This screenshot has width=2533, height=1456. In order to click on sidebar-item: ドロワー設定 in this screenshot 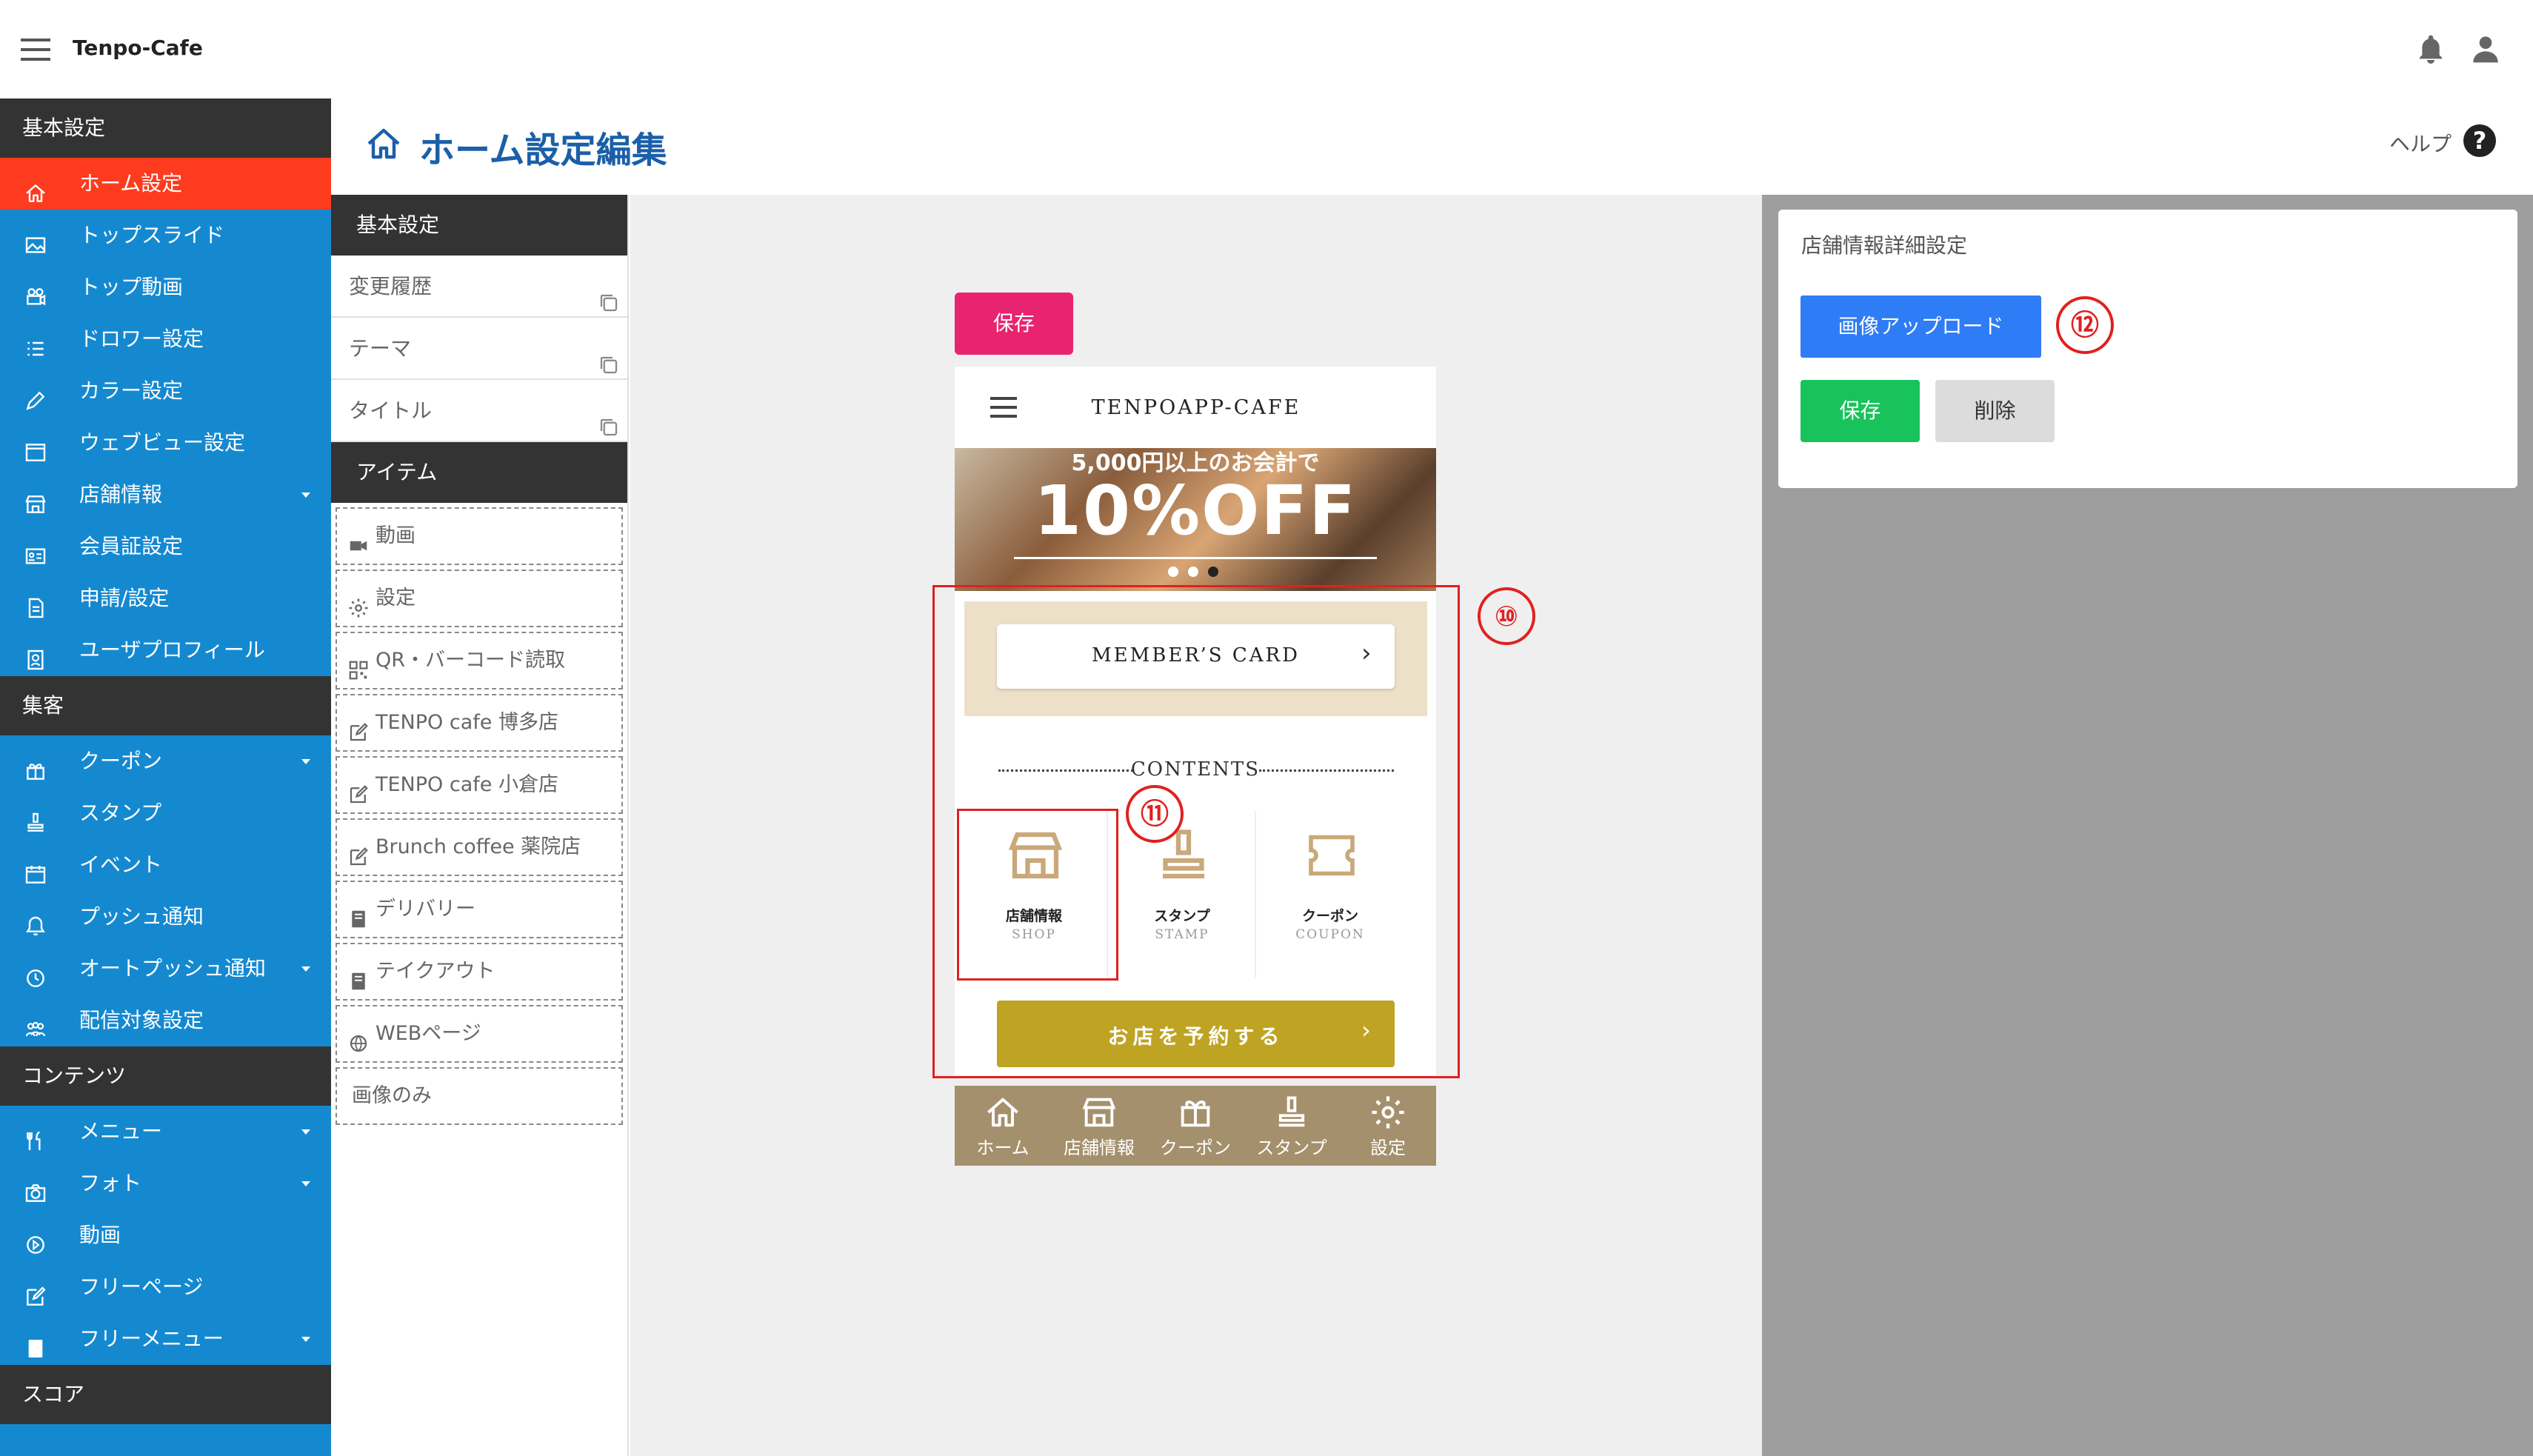, I will do `click(165, 339)`.